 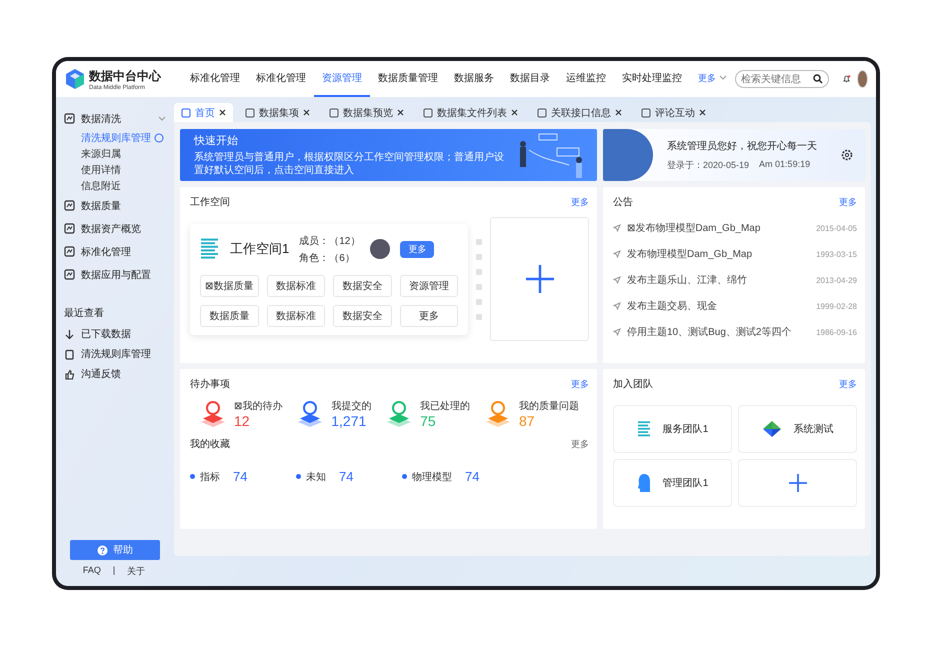 What do you see at coordinates (404, 476) in the screenshot?
I see `bullet-dot` at bounding box center [404, 476].